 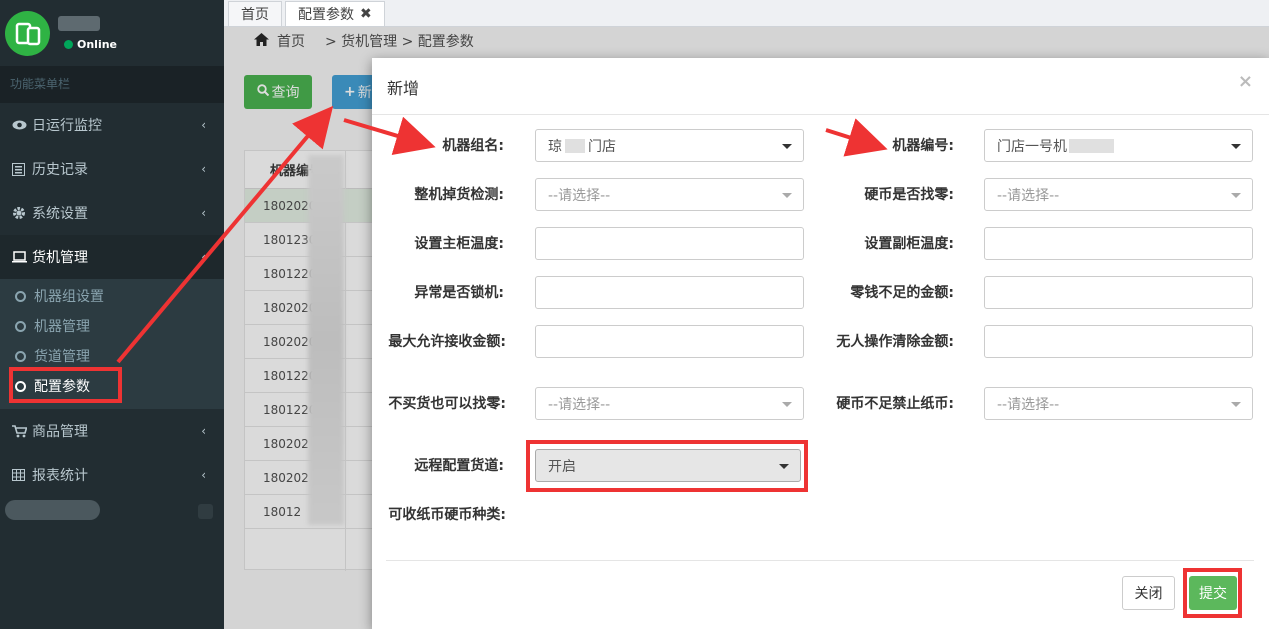 What do you see at coordinates (112, 33) in the screenshot?
I see `user-panel: Online` at bounding box center [112, 33].